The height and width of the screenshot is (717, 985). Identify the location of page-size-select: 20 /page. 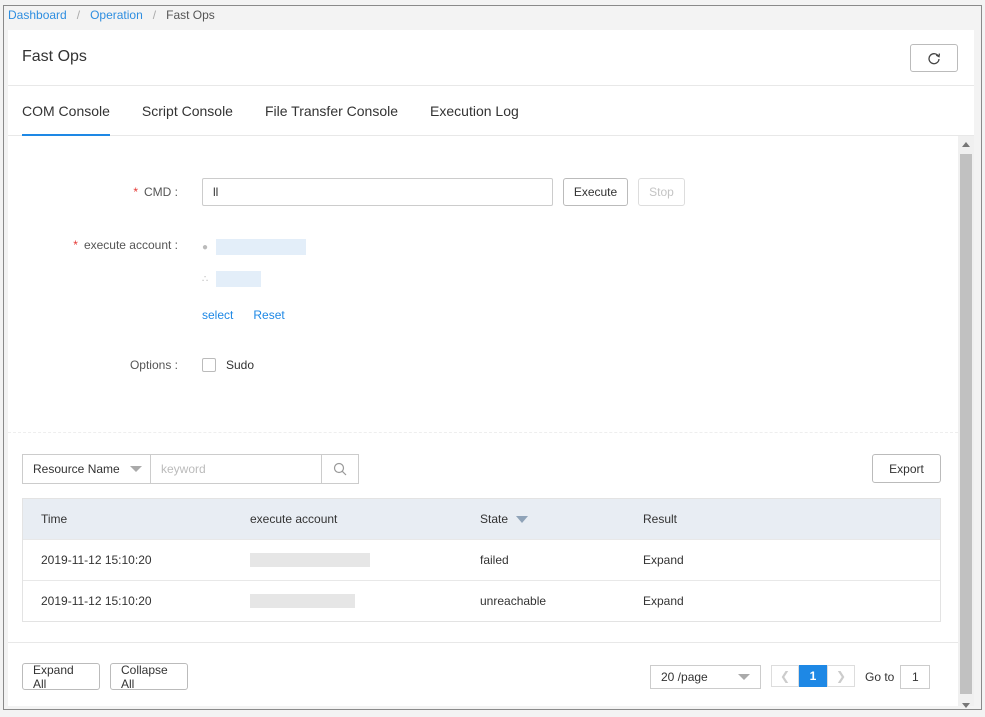
(705, 677).